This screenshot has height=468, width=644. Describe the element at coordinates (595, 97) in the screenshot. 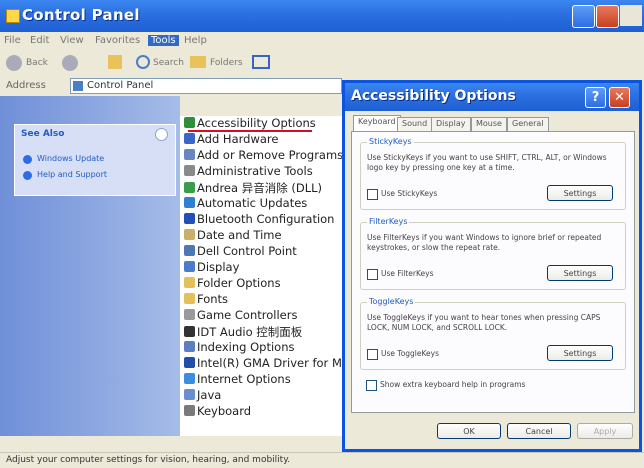

I see `help-button: ?` at that location.